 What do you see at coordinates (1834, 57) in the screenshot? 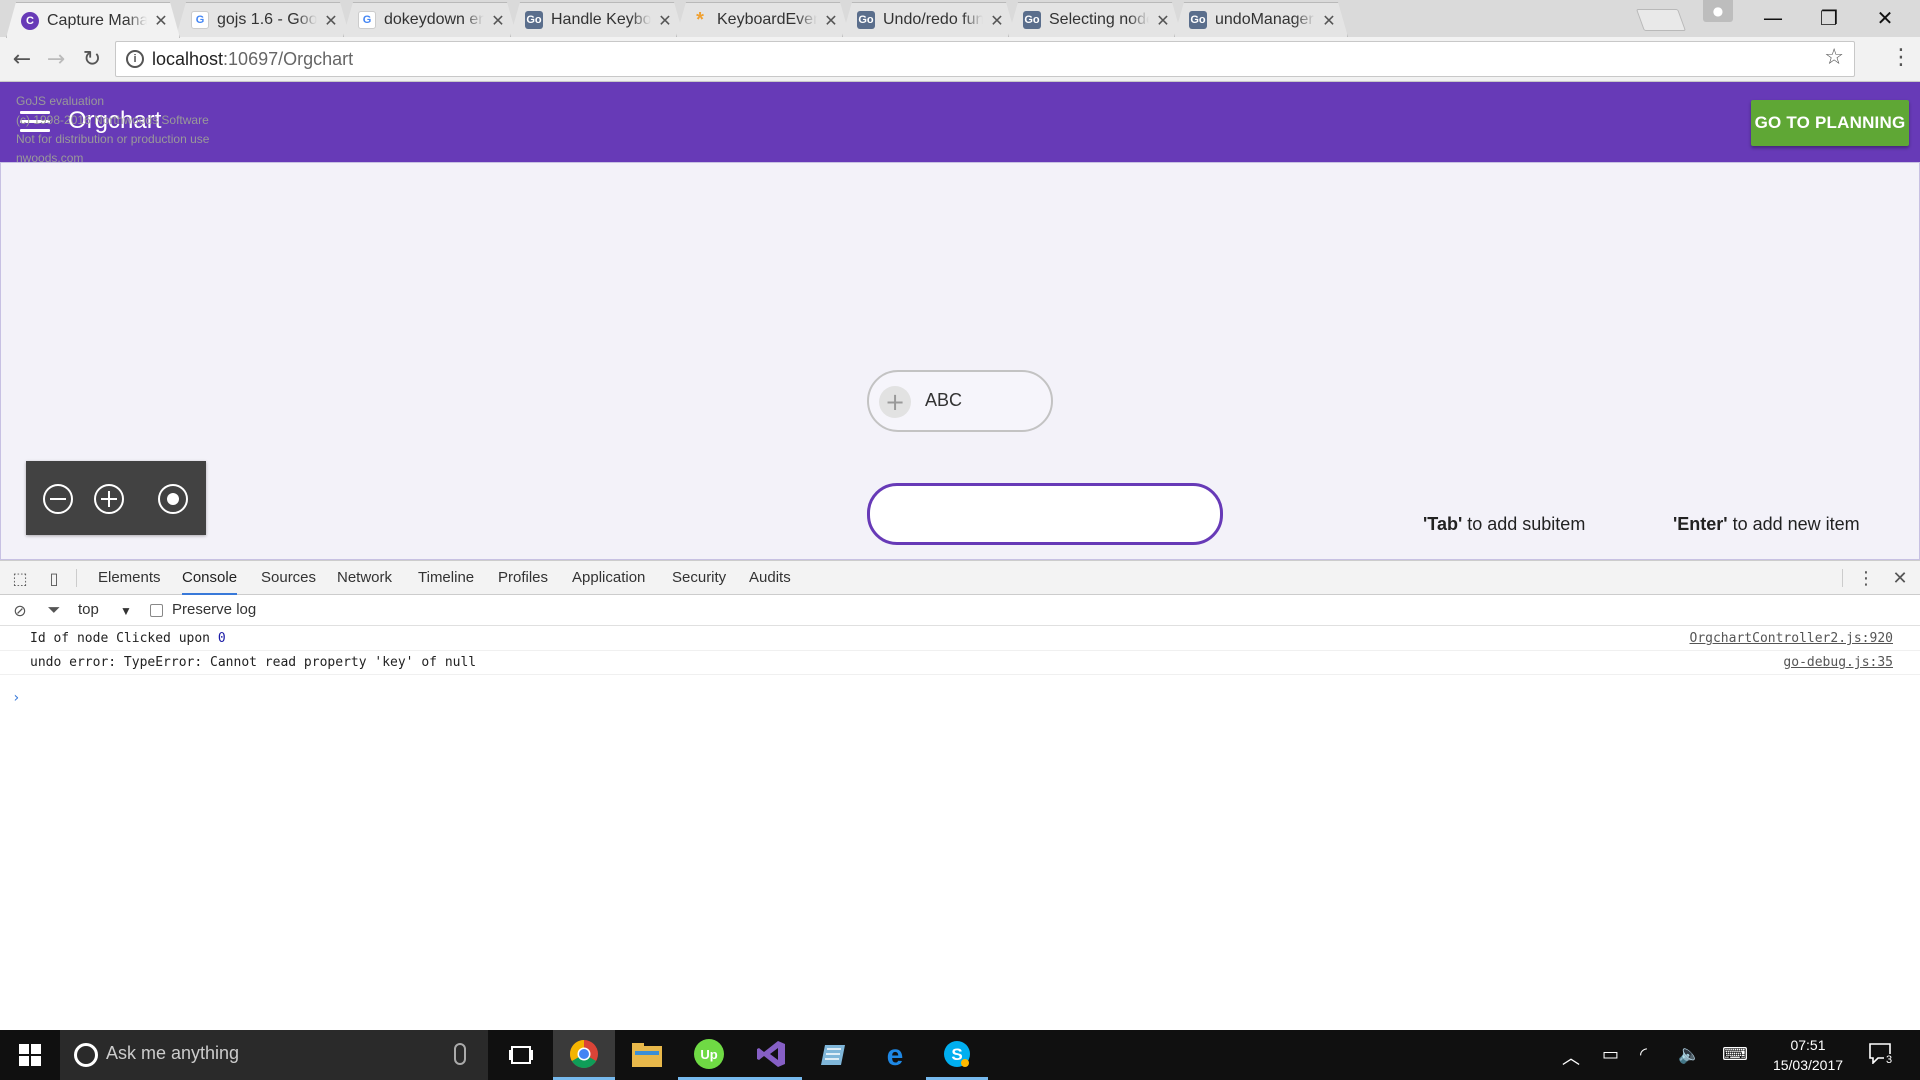
I see `bookmark-star-icon: ☆` at bounding box center [1834, 57].